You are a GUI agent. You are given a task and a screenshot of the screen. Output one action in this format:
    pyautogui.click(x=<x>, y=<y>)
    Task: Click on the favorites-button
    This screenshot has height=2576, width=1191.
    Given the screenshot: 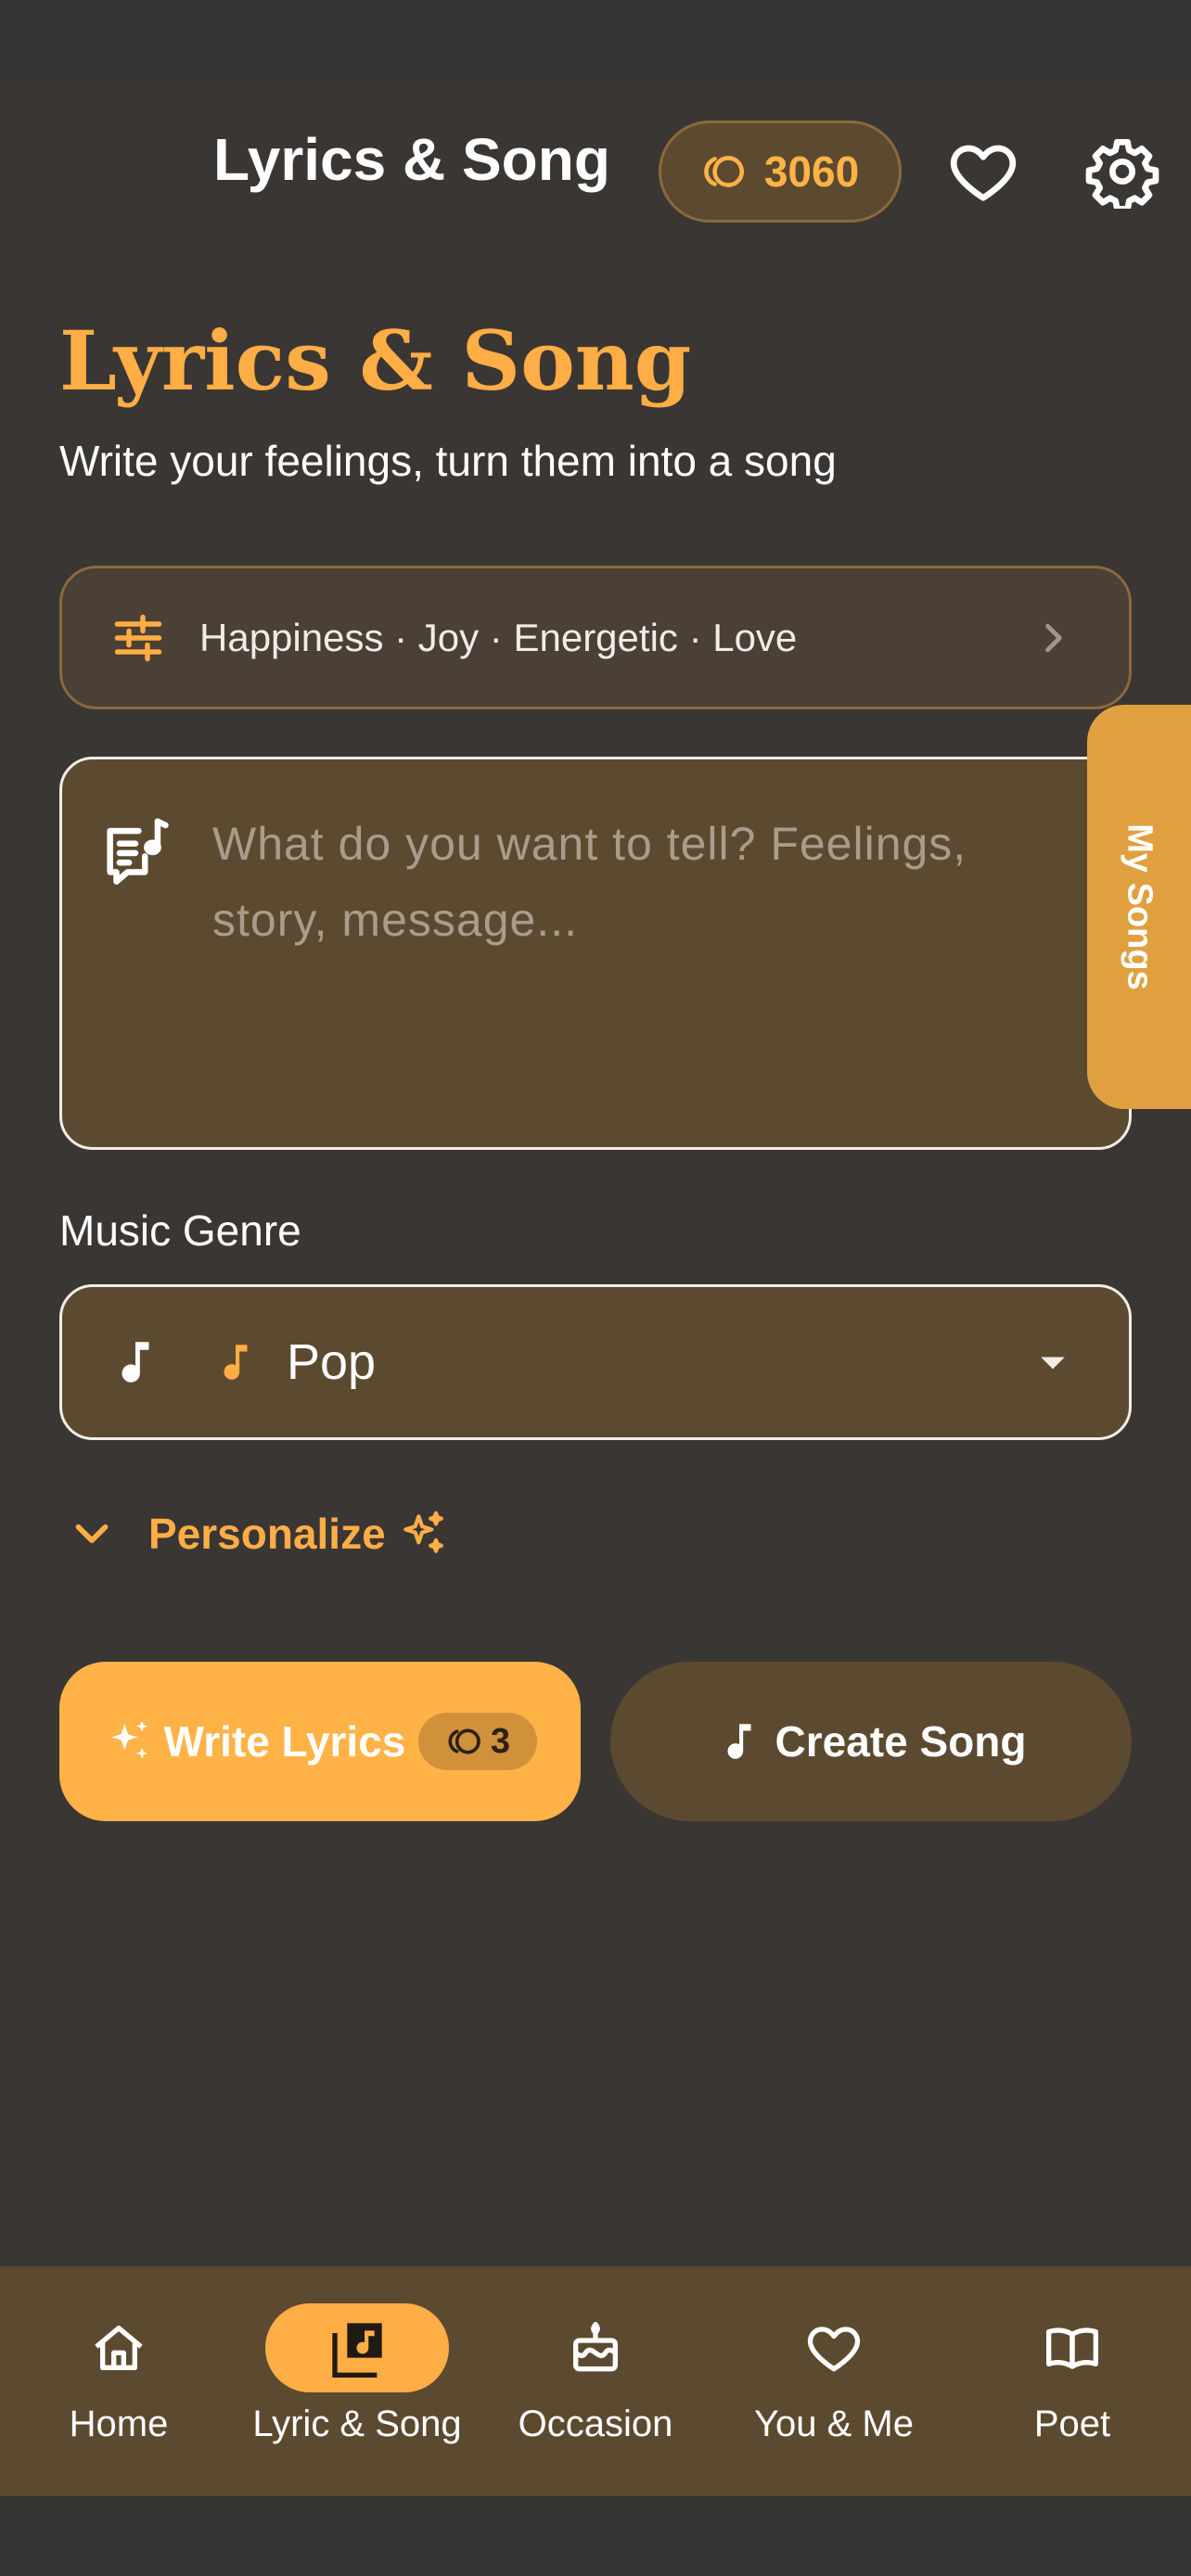 What is the action you would take?
    pyautogui.click(x=983, y=171)
    